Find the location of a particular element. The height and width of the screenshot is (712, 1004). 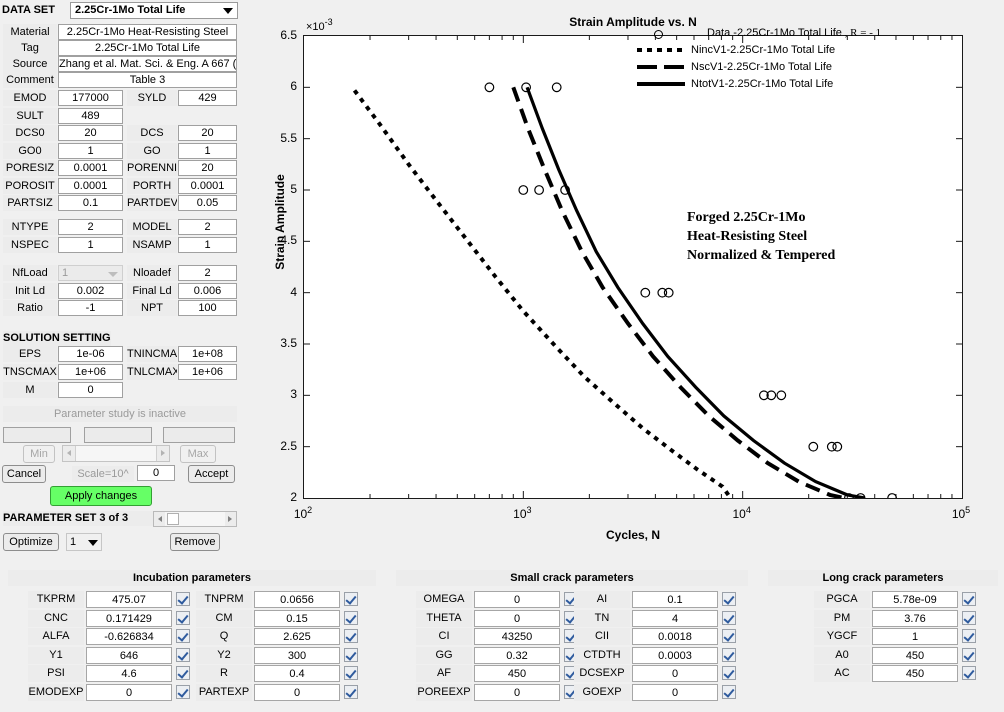

field-init-ld: 0.002 is located at coordinates (90, 291).